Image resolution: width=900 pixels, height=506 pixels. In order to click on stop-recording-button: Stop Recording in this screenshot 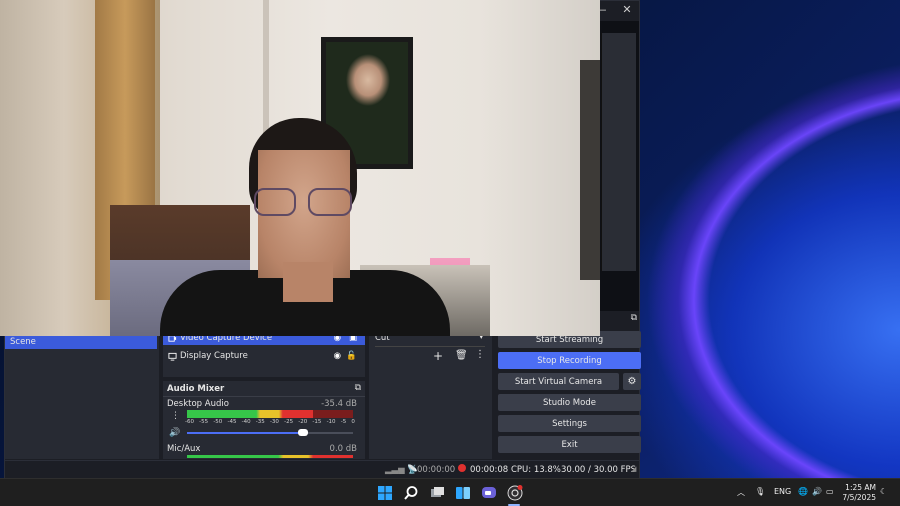, I will do `click(569, 360)`.